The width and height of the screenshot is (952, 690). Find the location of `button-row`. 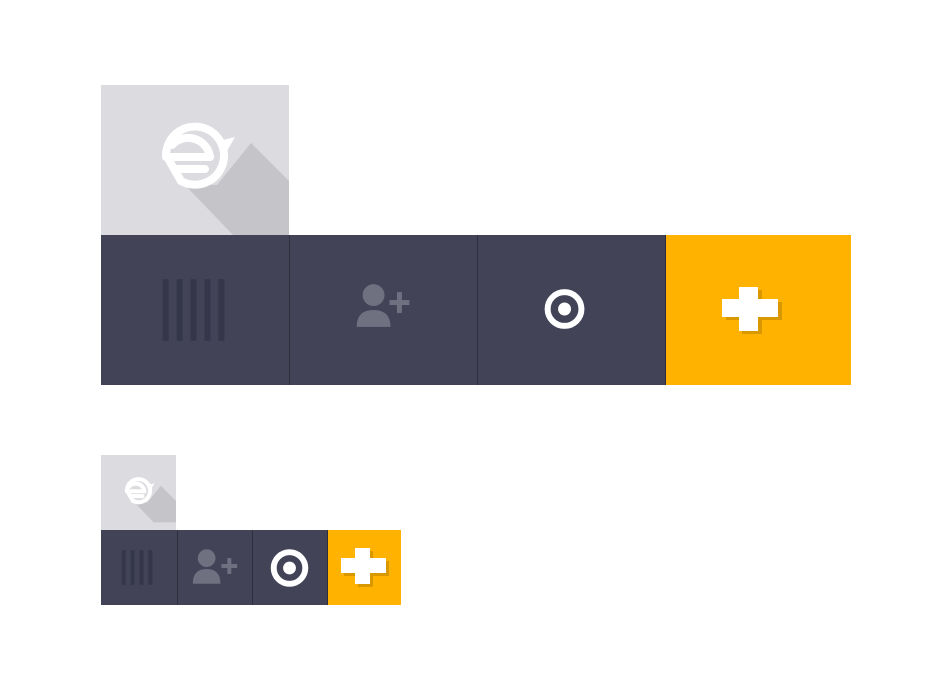

button-row is located at coordinates (251, 567).